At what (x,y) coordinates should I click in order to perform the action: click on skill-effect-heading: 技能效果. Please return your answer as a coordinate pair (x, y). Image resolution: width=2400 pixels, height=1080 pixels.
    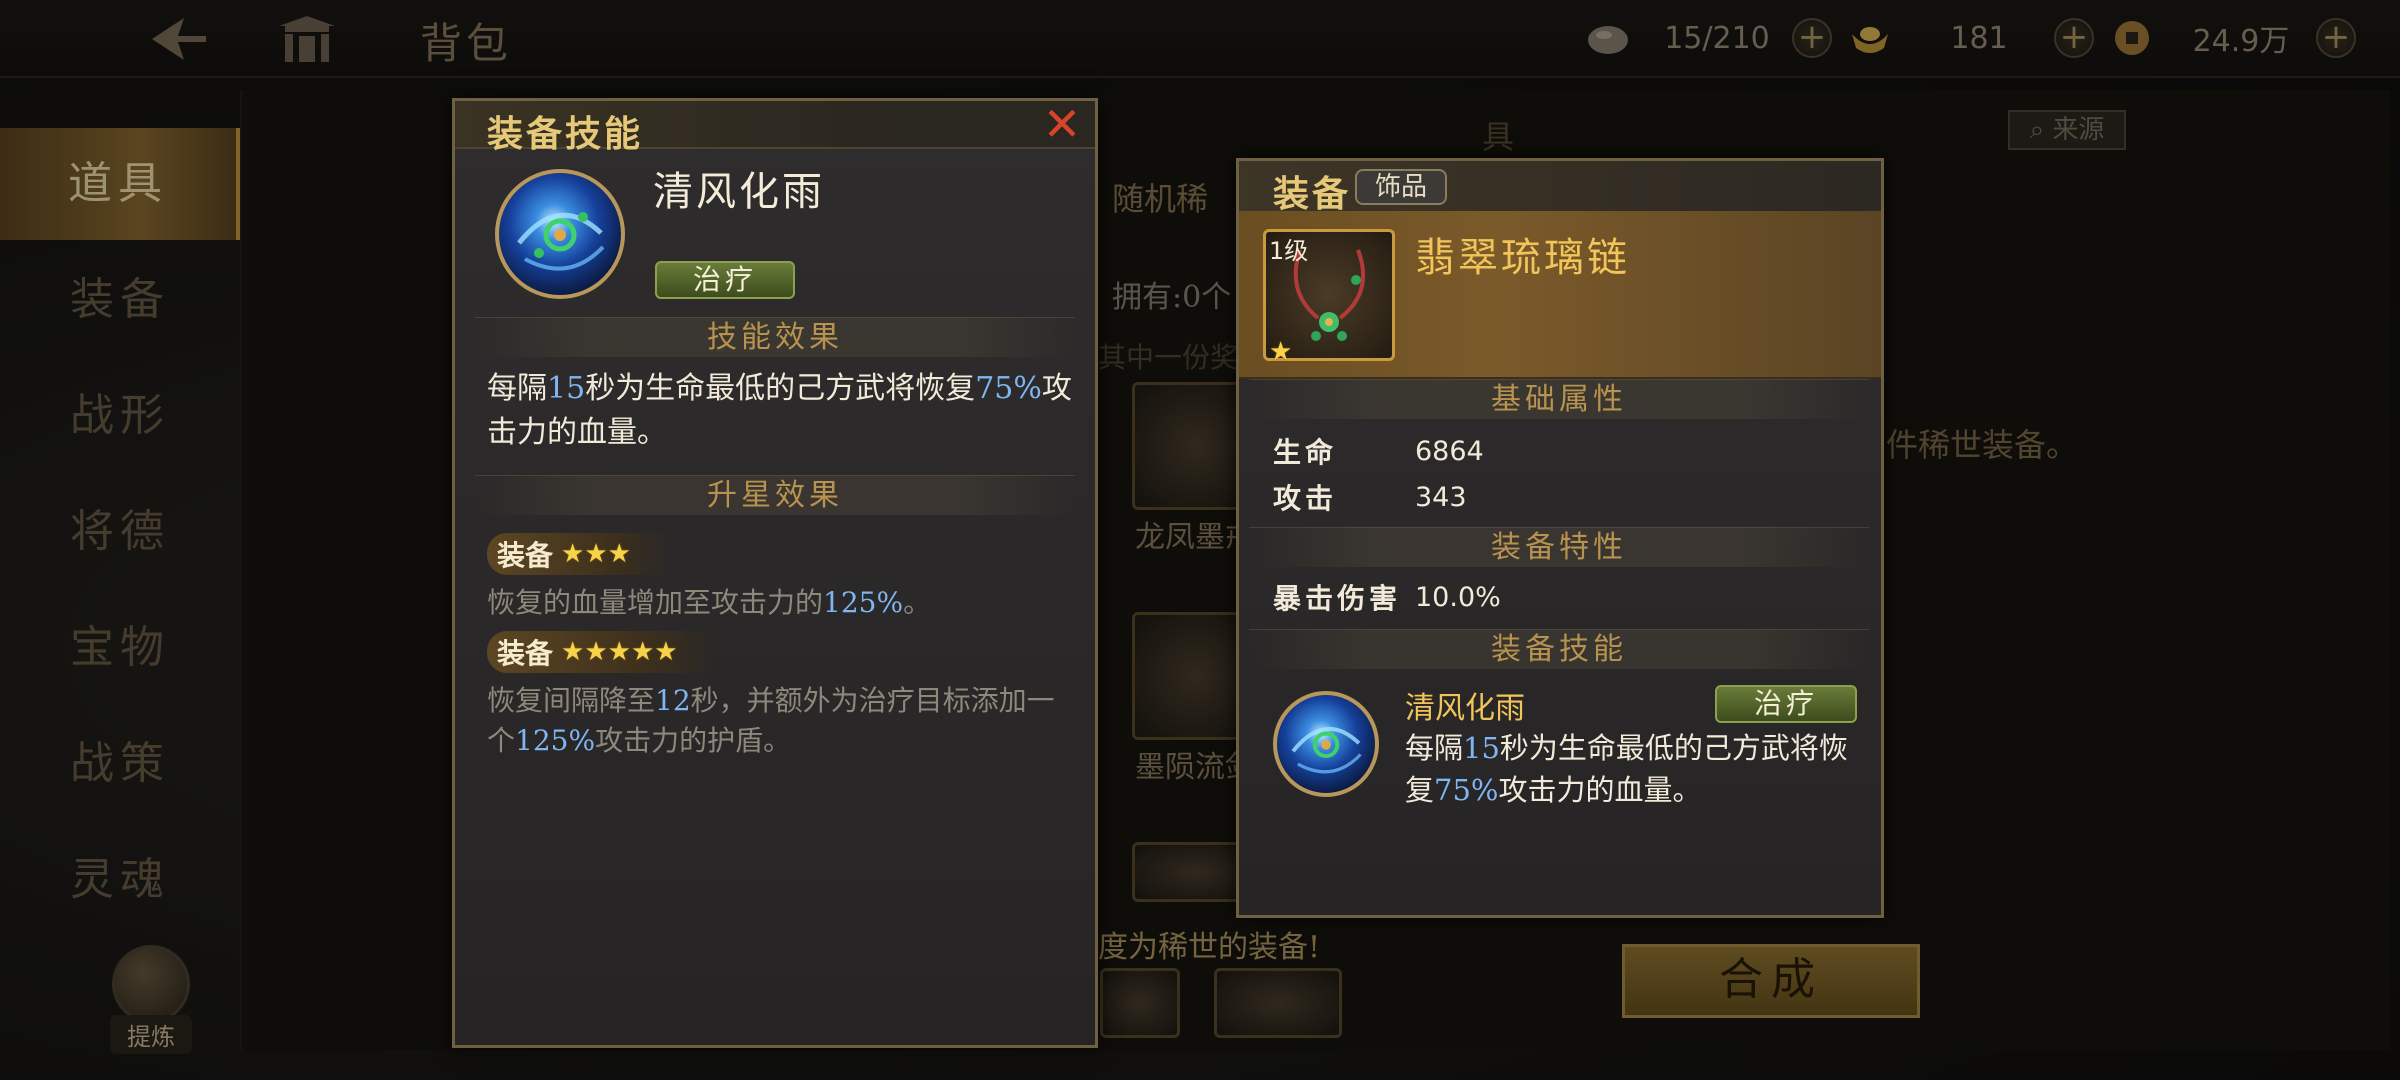
    Looking at the image, I should click on (775, 337).